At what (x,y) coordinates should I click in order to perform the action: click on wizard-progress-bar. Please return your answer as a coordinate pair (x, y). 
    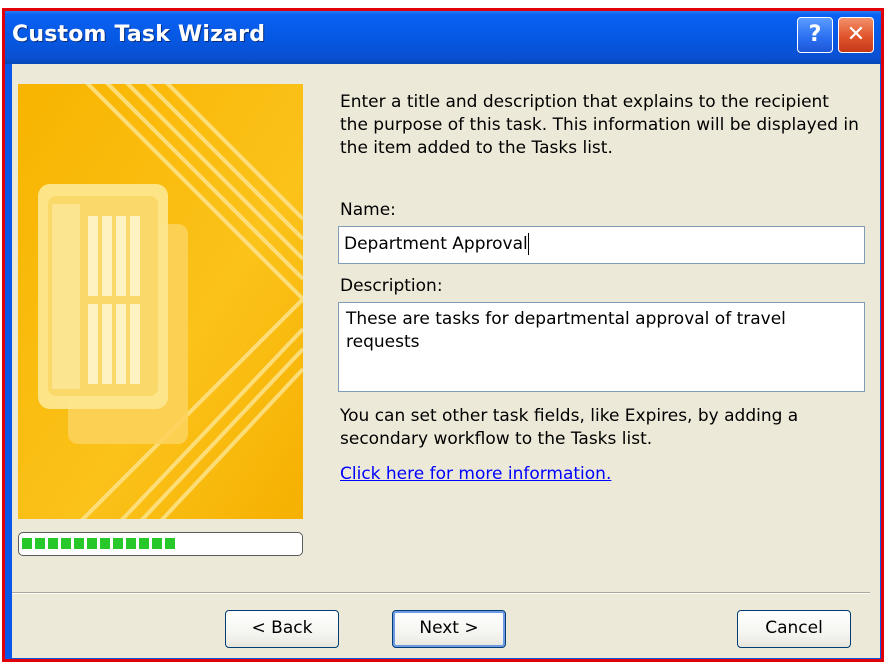
    Looking at the image, I should click on (160, 544).